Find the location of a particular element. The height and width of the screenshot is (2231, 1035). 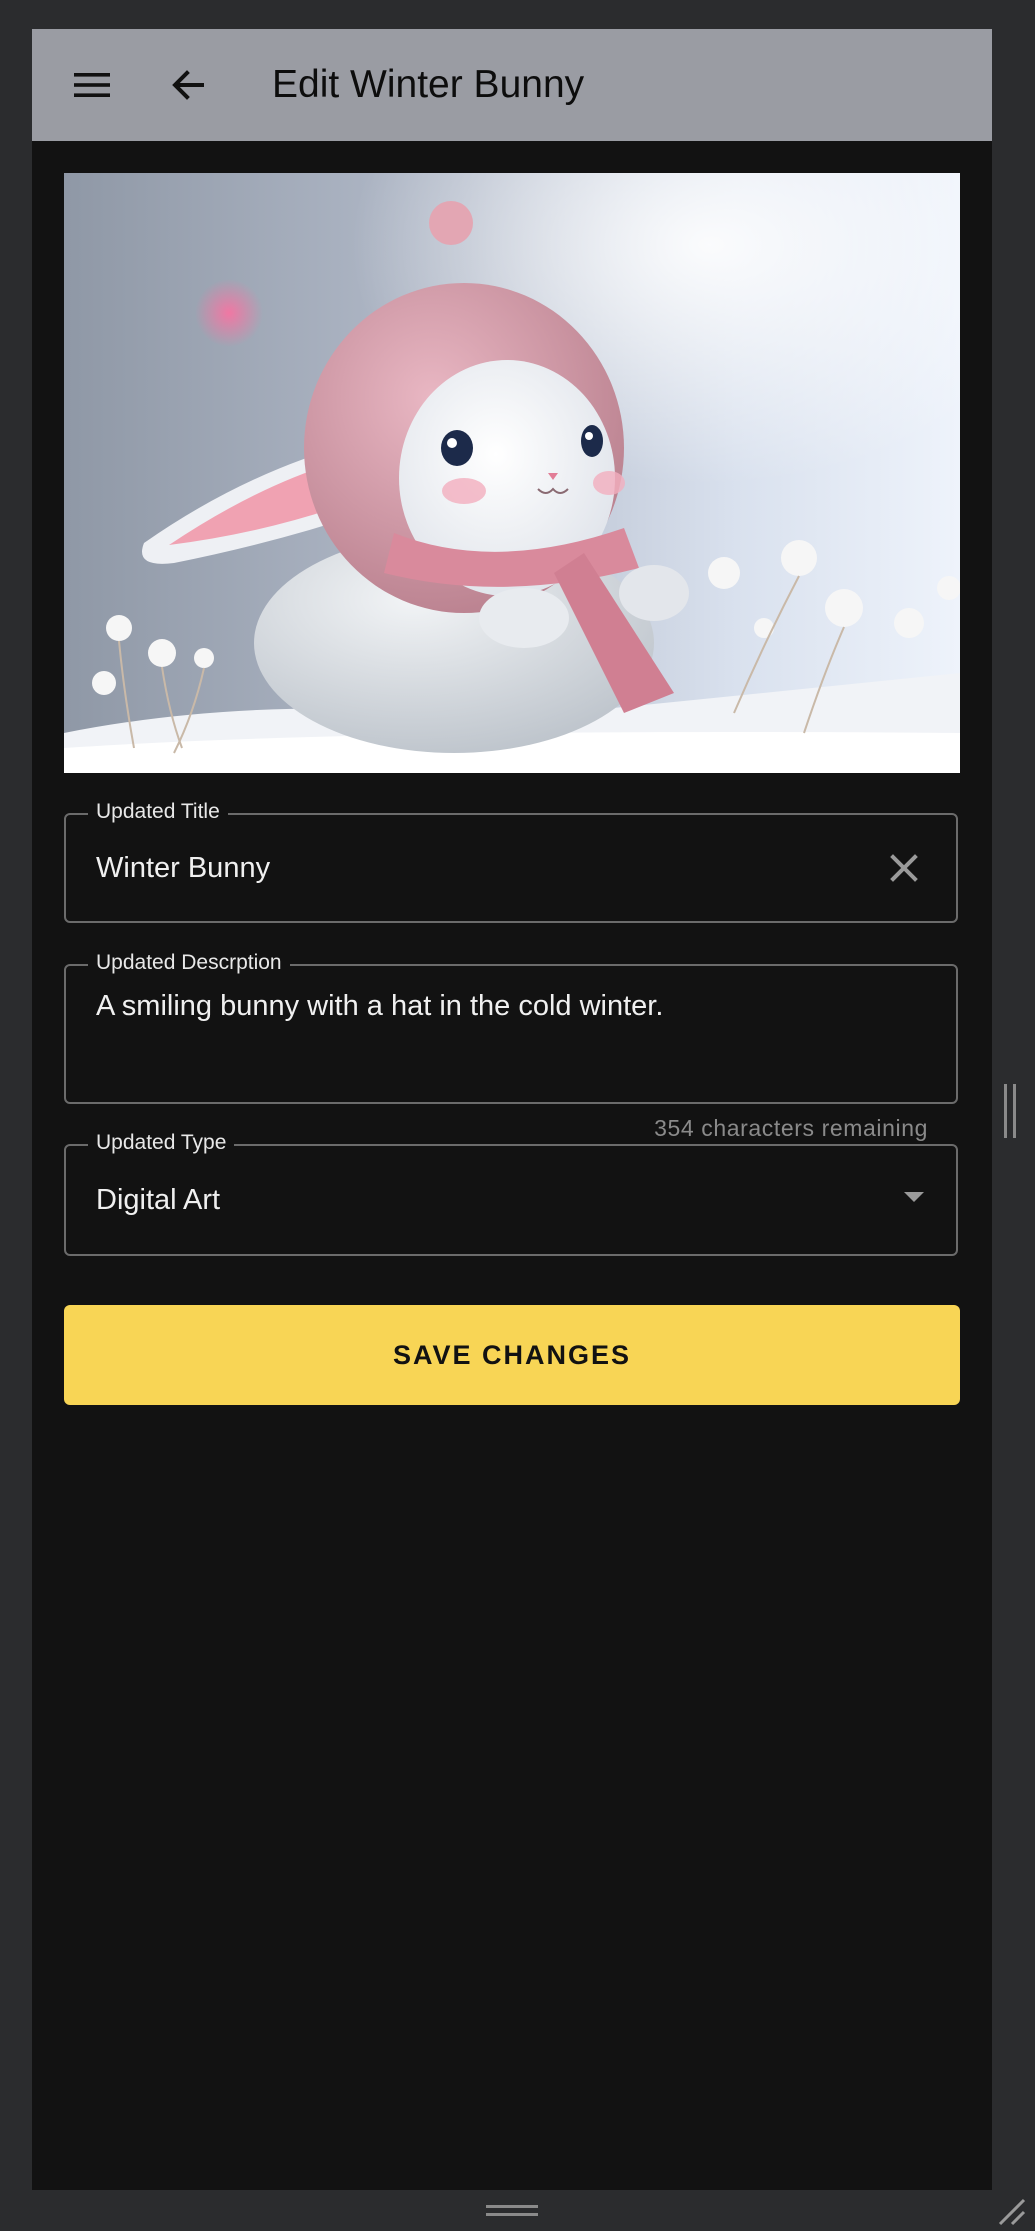

save-changes-button: SAVE CHANGES is located at coordinates (512, 1355).